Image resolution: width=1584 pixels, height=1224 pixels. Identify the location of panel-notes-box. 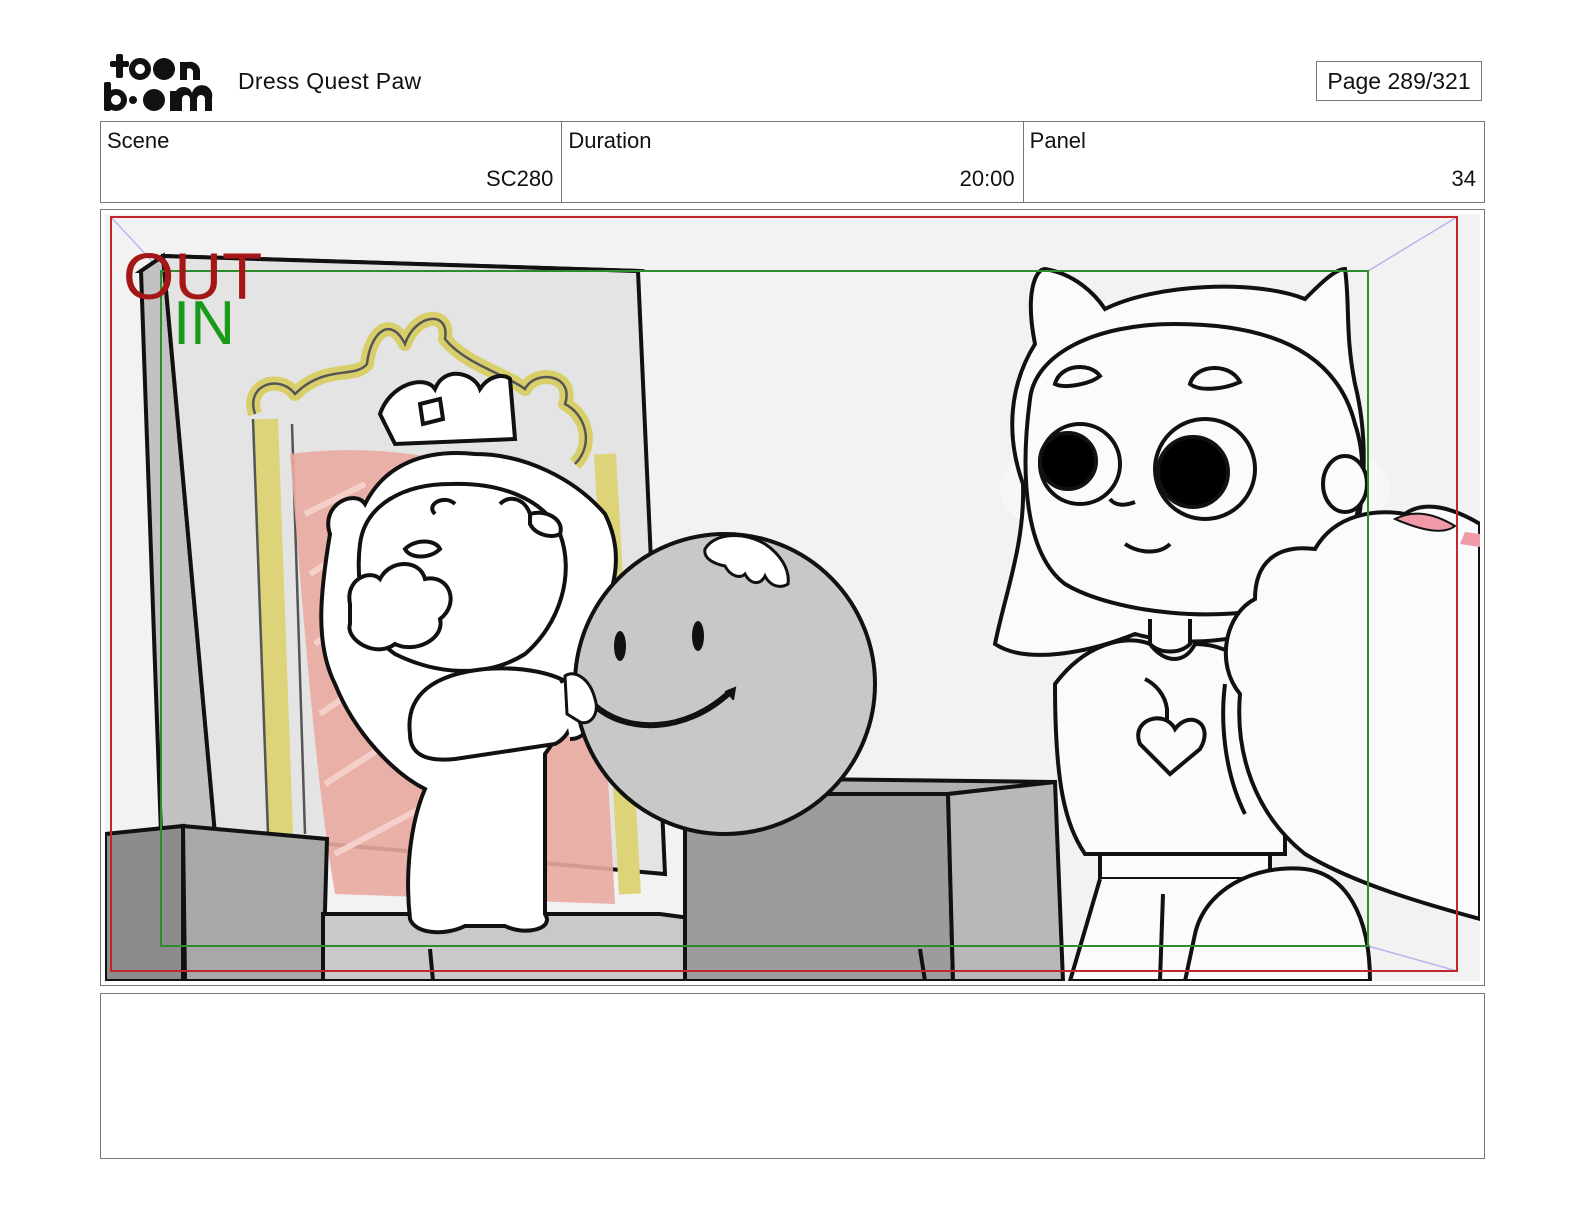
(792, 1076).